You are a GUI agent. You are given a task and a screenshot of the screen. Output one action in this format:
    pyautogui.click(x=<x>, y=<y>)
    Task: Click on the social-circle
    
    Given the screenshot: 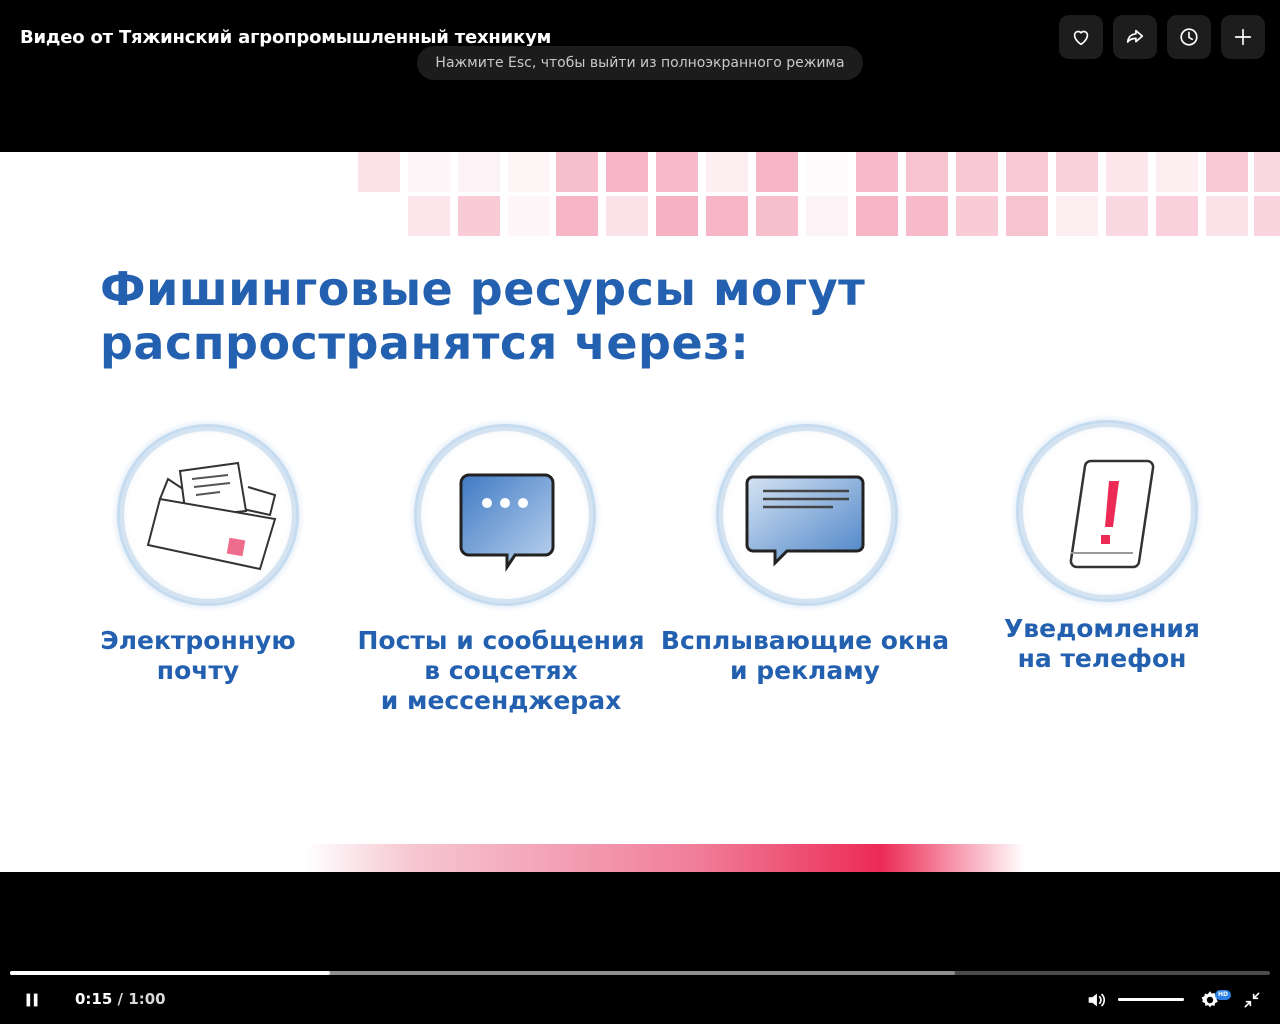 What is the action you would take?
    pyautogui.click(x=505, y=515)
    